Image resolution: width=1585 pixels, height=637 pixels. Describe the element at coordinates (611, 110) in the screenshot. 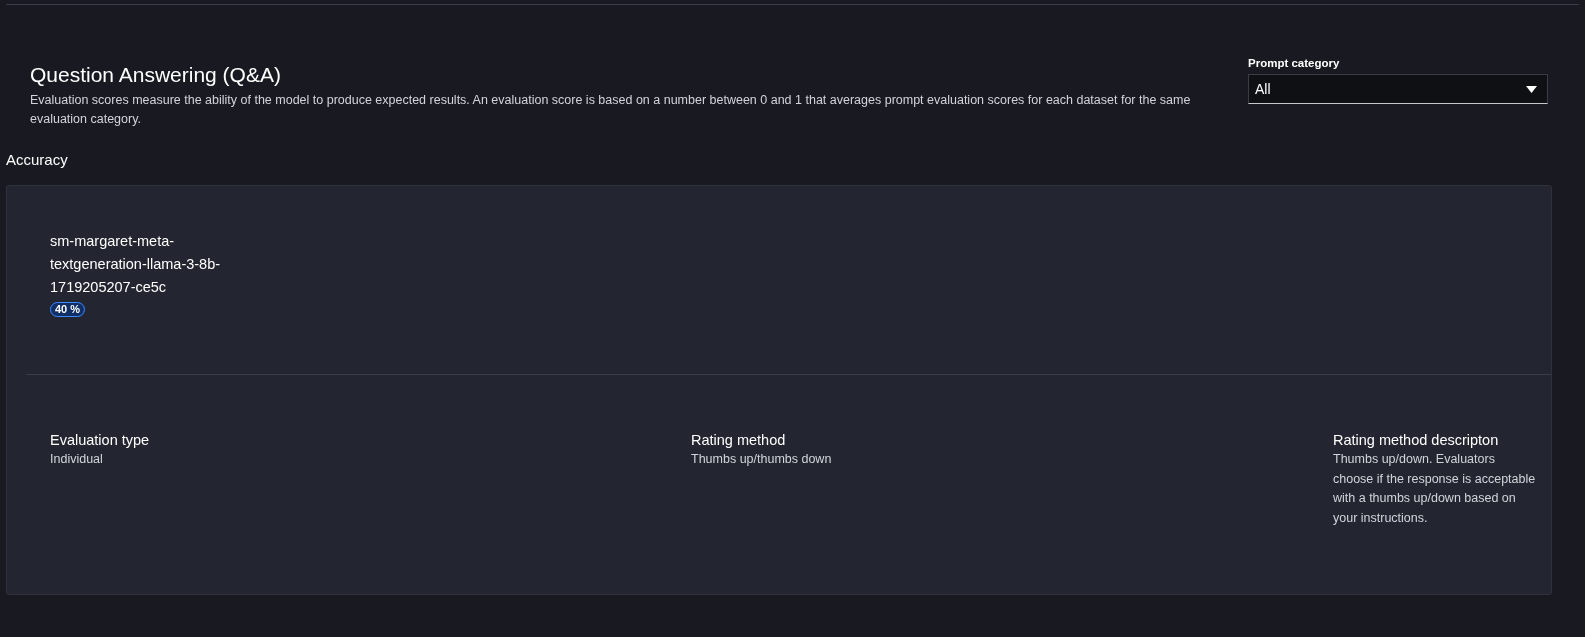

I see `page-description: Evaluation scores measure the ability of the model to produce expected results. An evaluation score is based on a number between 0 and 1 that averages prompt evaluation scores for each dataset for the same evaluation category.` at that location.